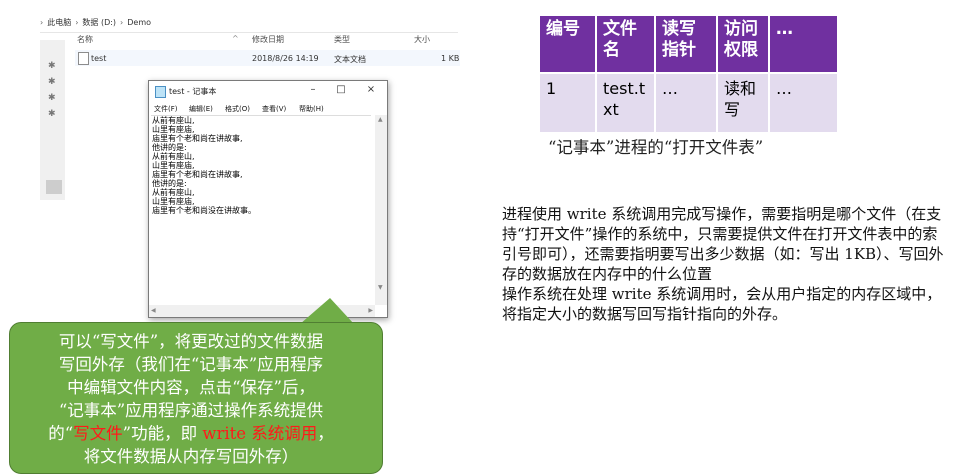  Describe the element at coordinates (274, 109) in the screenshot. I see `menu-view: 查看(V)` at that location.